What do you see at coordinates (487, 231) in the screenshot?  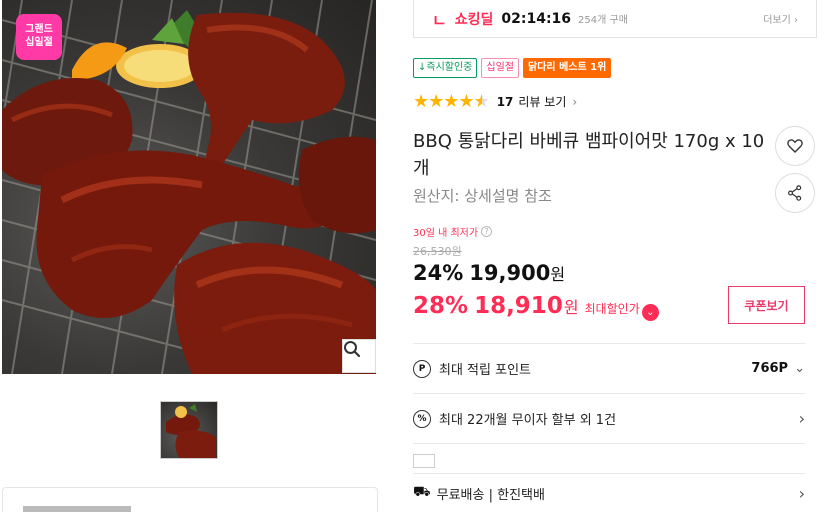 I see `help-icon: ?` at bounding box center [487, 231].